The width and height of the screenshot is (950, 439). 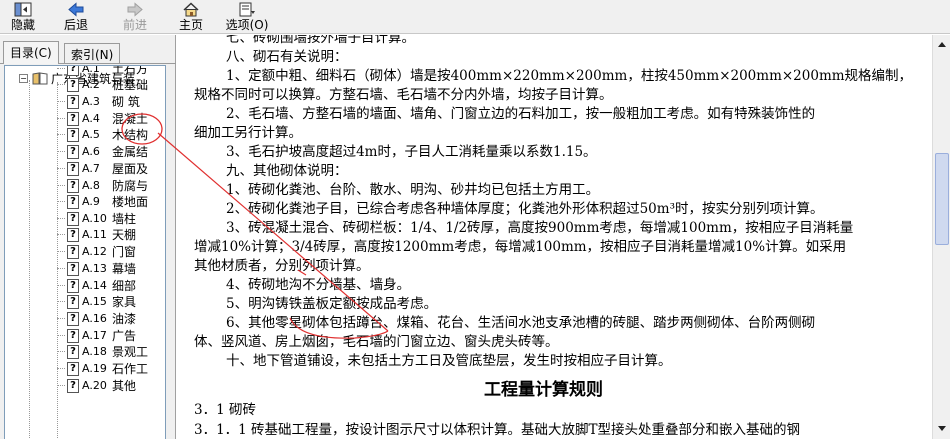 I want to click on tree-item-code: A.12, so click(x=94, y=251).